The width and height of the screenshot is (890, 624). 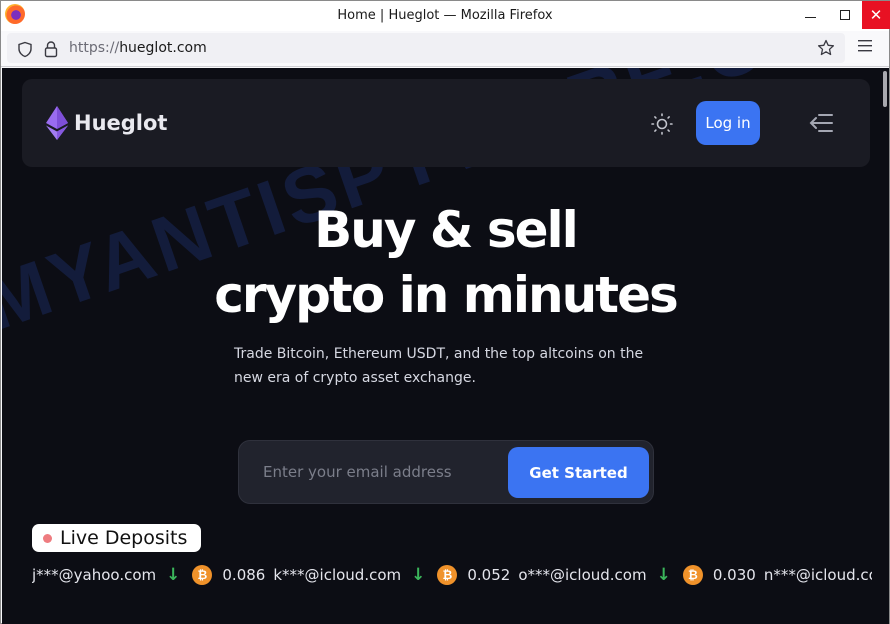 What do you see at coordinates (47, 538) in the screenshot?
I see `live-indicator-dot` at bounding box center [47, 538].